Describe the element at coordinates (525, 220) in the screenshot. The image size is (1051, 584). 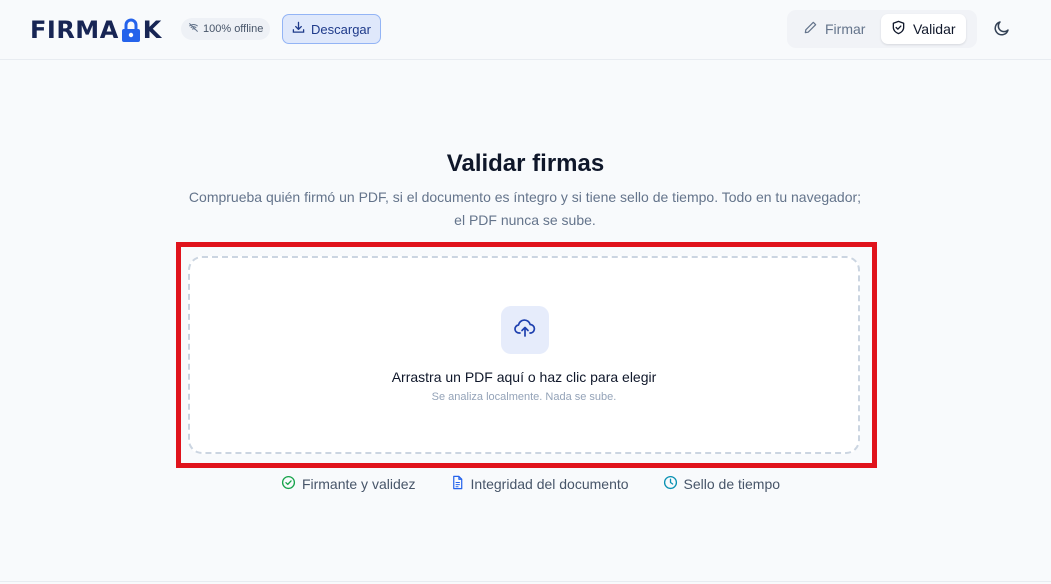
I see `subtitle-line-2: el PDF nunca se sube.` at that location.